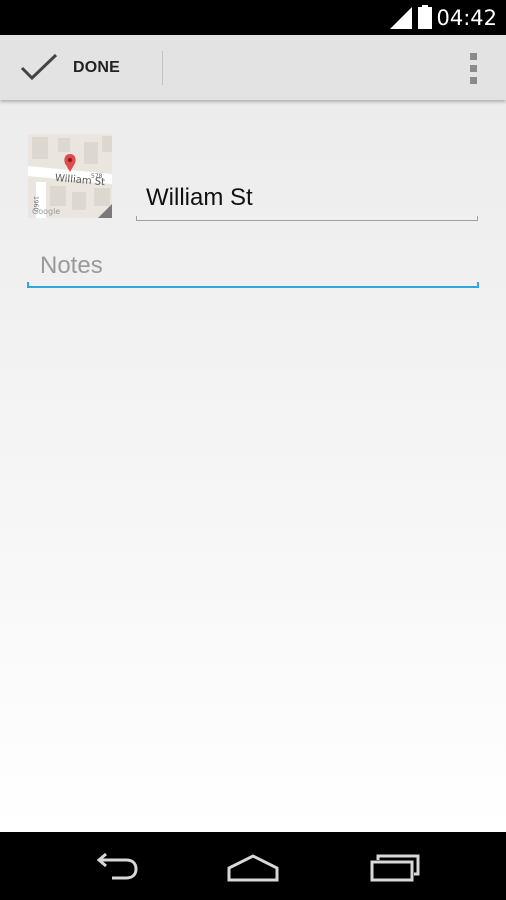 This screenshot has width=506, height=900. What do you see at coordinates (162, 68) in the screenshot?
I see `action-bar-divider` at bounding box center [162, 68].